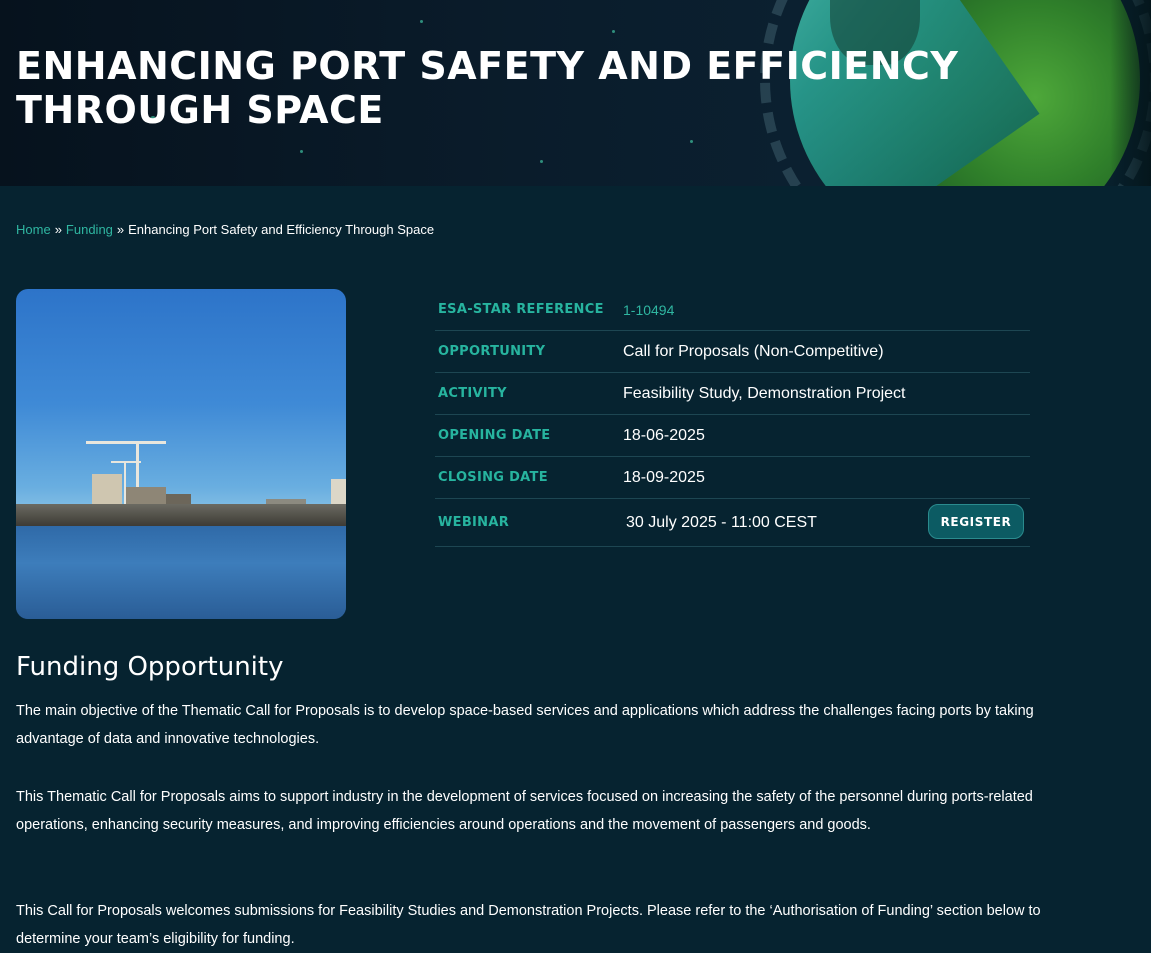 Image resolution: width=1151 pixels, height=953 pixels. I want to click on port-photo, so click(181, 454).